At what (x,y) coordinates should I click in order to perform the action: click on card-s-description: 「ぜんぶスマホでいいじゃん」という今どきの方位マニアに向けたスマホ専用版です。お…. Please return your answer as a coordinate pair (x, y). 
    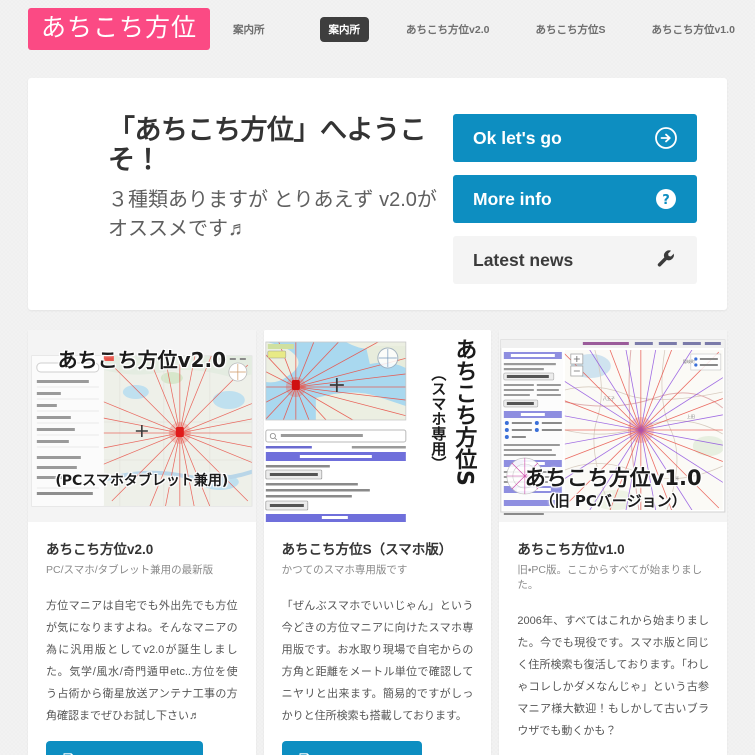
    Looking at the image, I should click on (377, 661).